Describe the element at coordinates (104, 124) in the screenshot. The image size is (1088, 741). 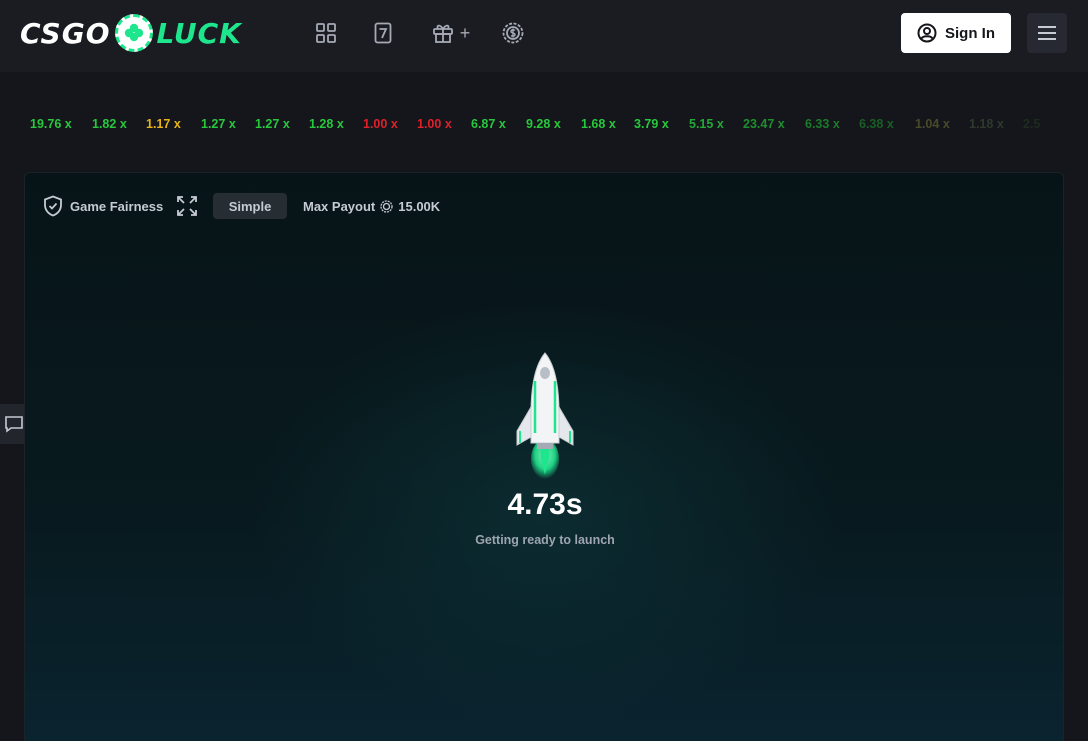
I see `history-multiplier-value: 1.82` at that location.